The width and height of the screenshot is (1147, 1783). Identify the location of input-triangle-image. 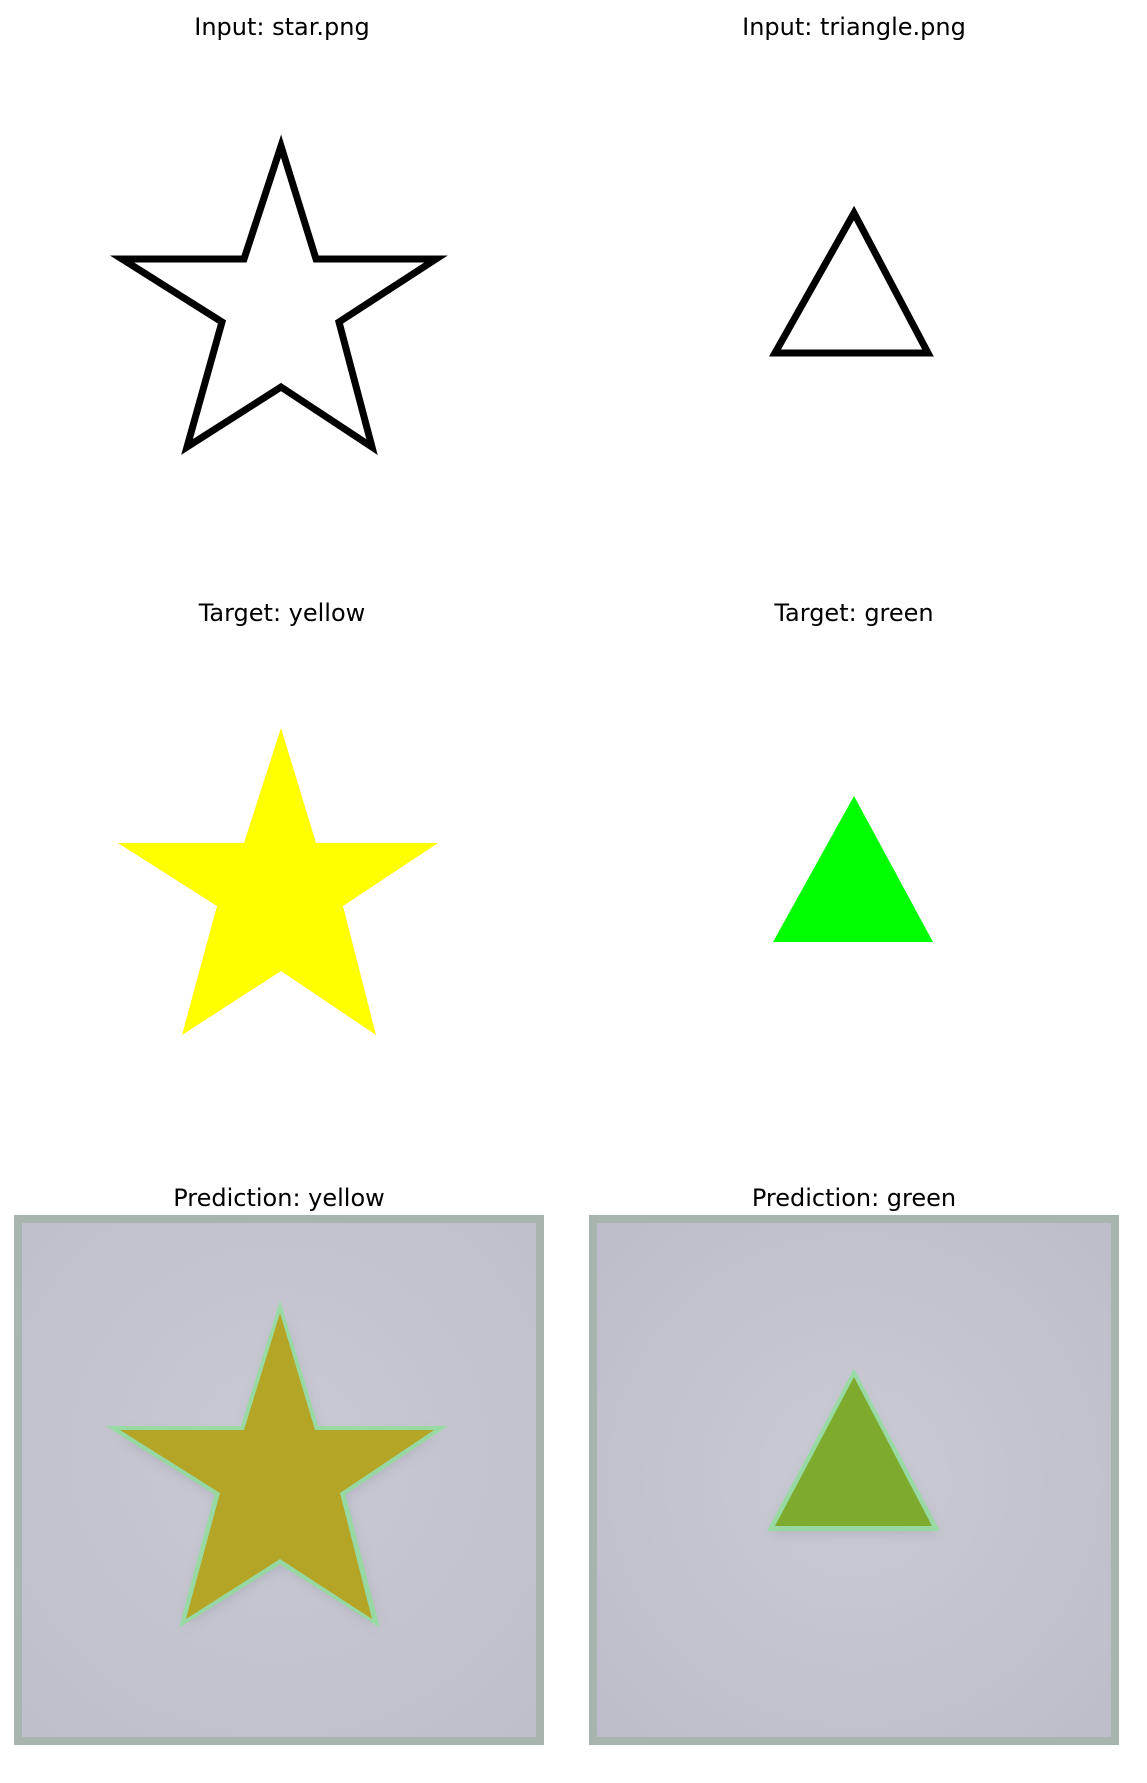
(854, 323).